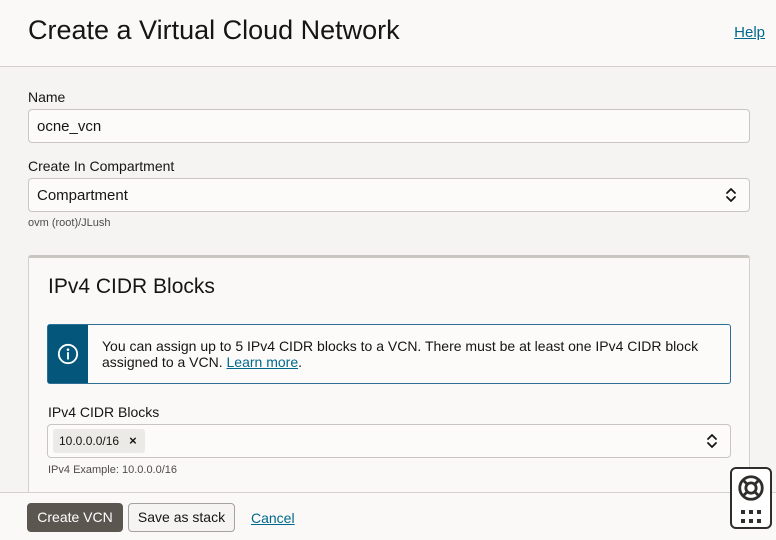 The image size is (776, 540). Describe the element at coordinates (273, 518) in the screenshot. I see `cancel-link: Cancel` at that location.